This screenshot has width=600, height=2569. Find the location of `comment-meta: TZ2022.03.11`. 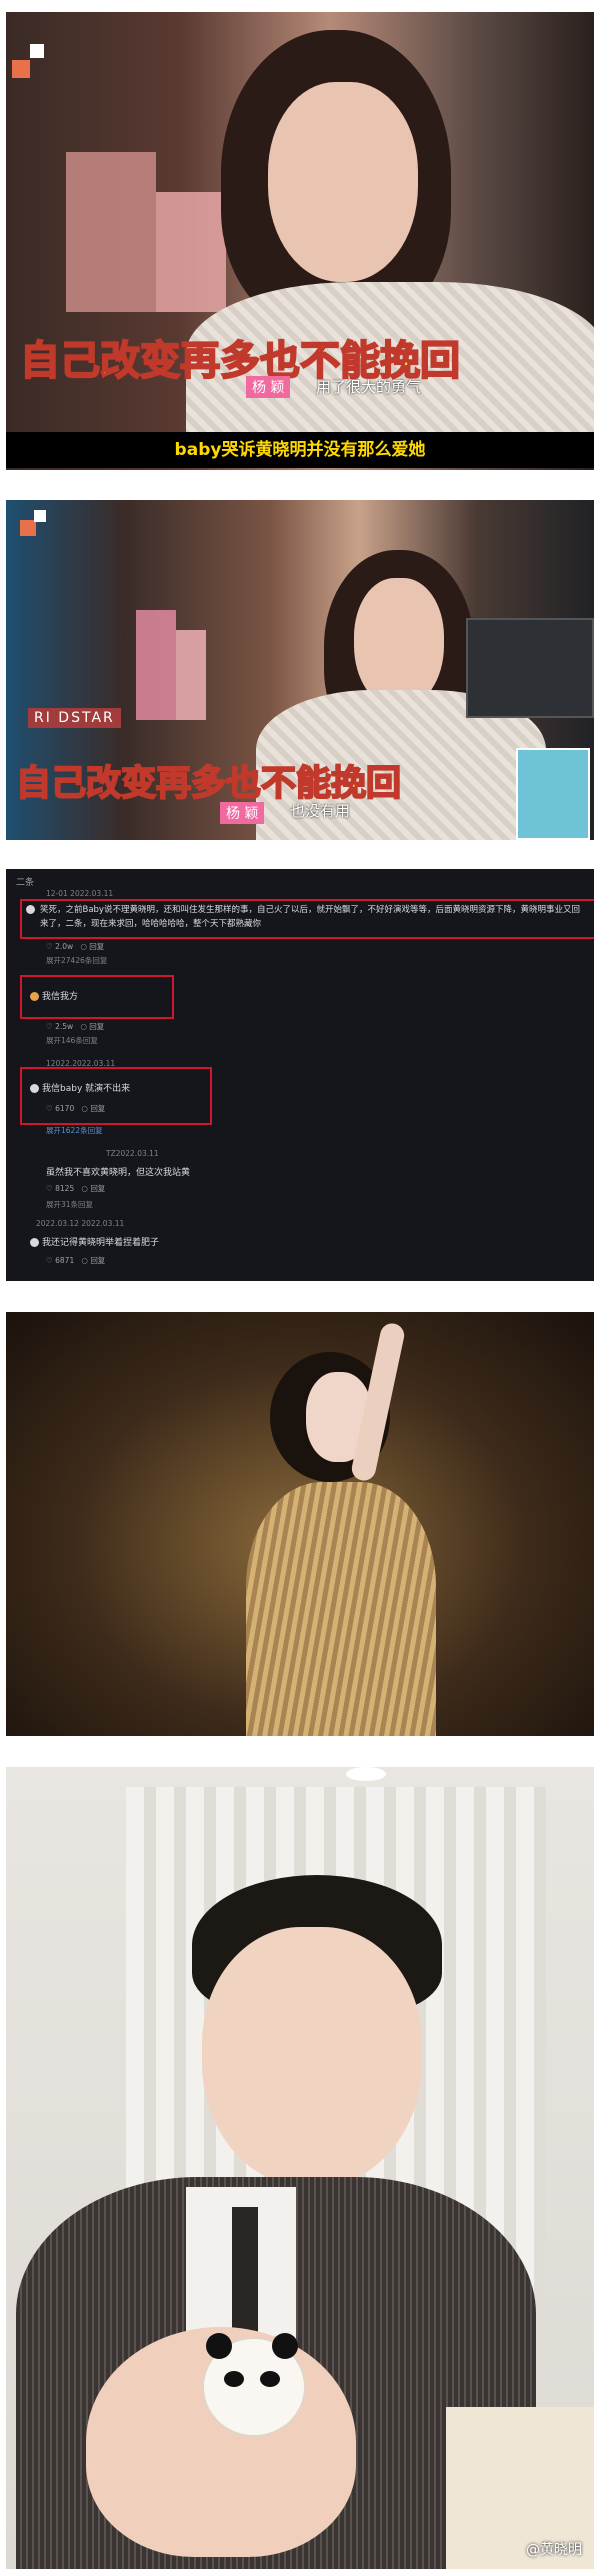

comment-meta: TZ2022.03.11 is located at coordinates (132, 1153).